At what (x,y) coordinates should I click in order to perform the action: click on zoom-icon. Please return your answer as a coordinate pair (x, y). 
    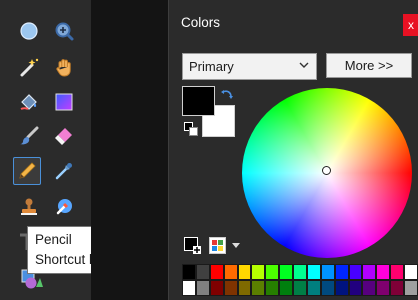
    Looking at the image, I should click on (64, 31).